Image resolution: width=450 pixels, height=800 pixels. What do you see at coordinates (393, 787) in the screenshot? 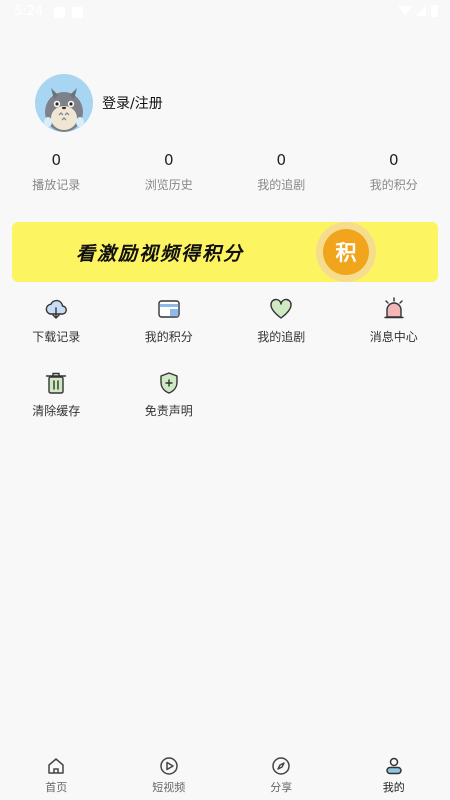
I see `tab-label: 我的` at bounding box center [393, 787].